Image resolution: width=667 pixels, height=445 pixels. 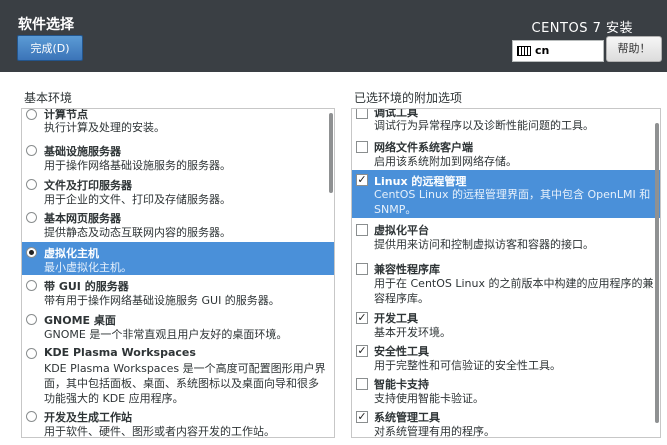 What do you see at coordinates (178, 191) in the screenshot?
I see `list-item: 文件及打印服务器 用于企业的文件、打印及存储服务器。` at bounding box center [178, 191].